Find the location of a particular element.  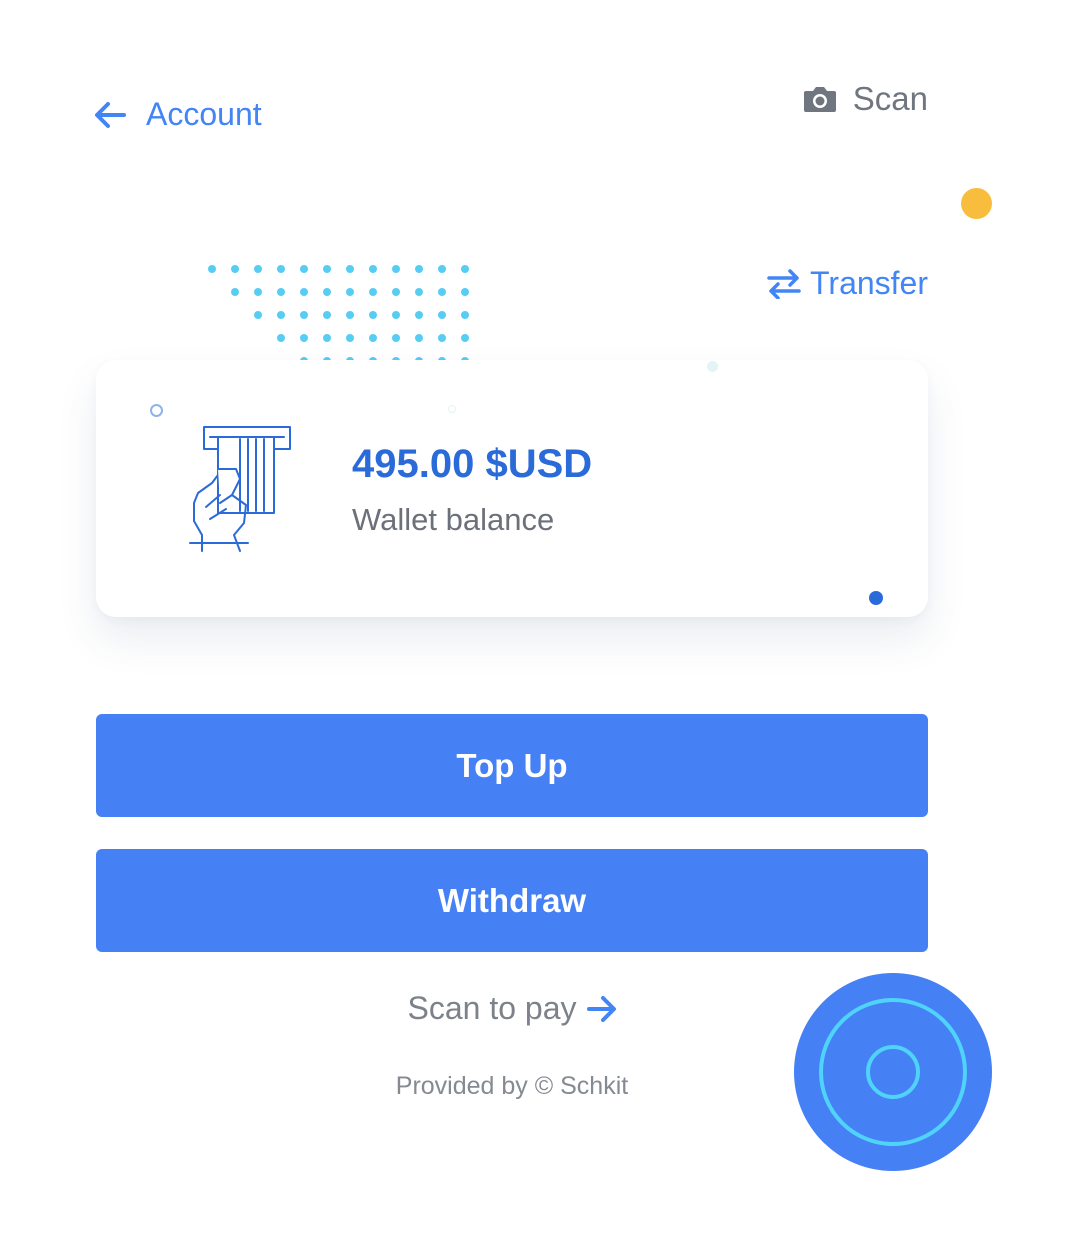

swap-arrows-icon is located at coordinates (784, 283).